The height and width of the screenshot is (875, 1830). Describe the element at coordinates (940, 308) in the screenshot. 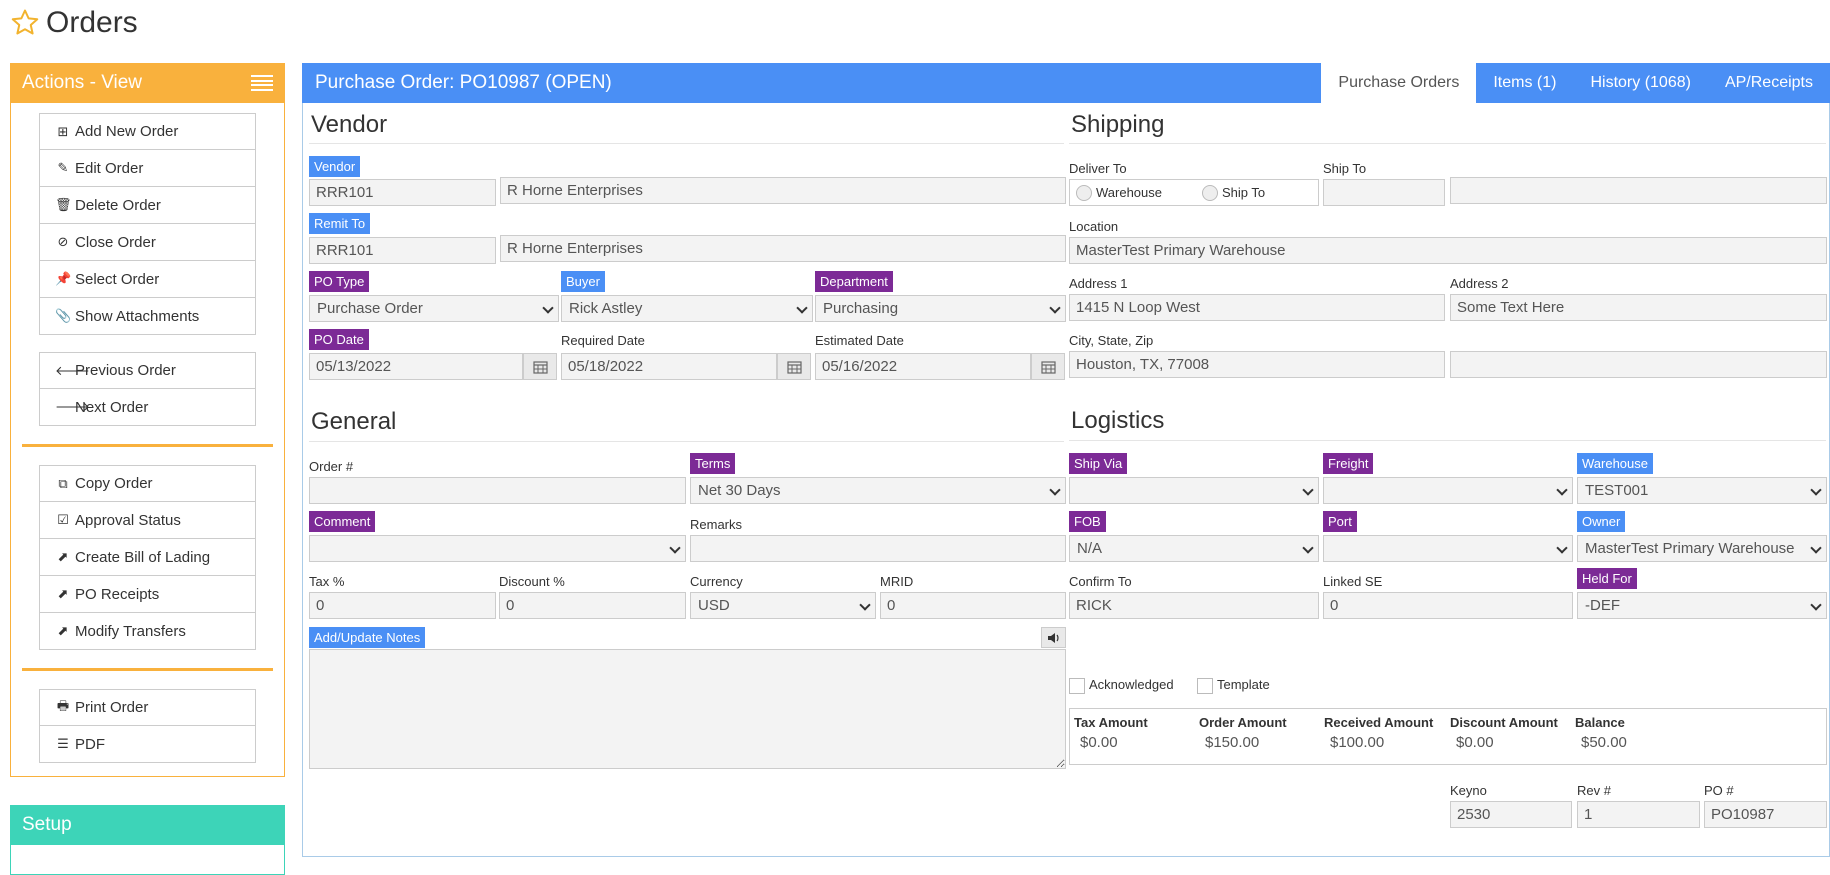

I see `department-select: Purchasing` at that location.